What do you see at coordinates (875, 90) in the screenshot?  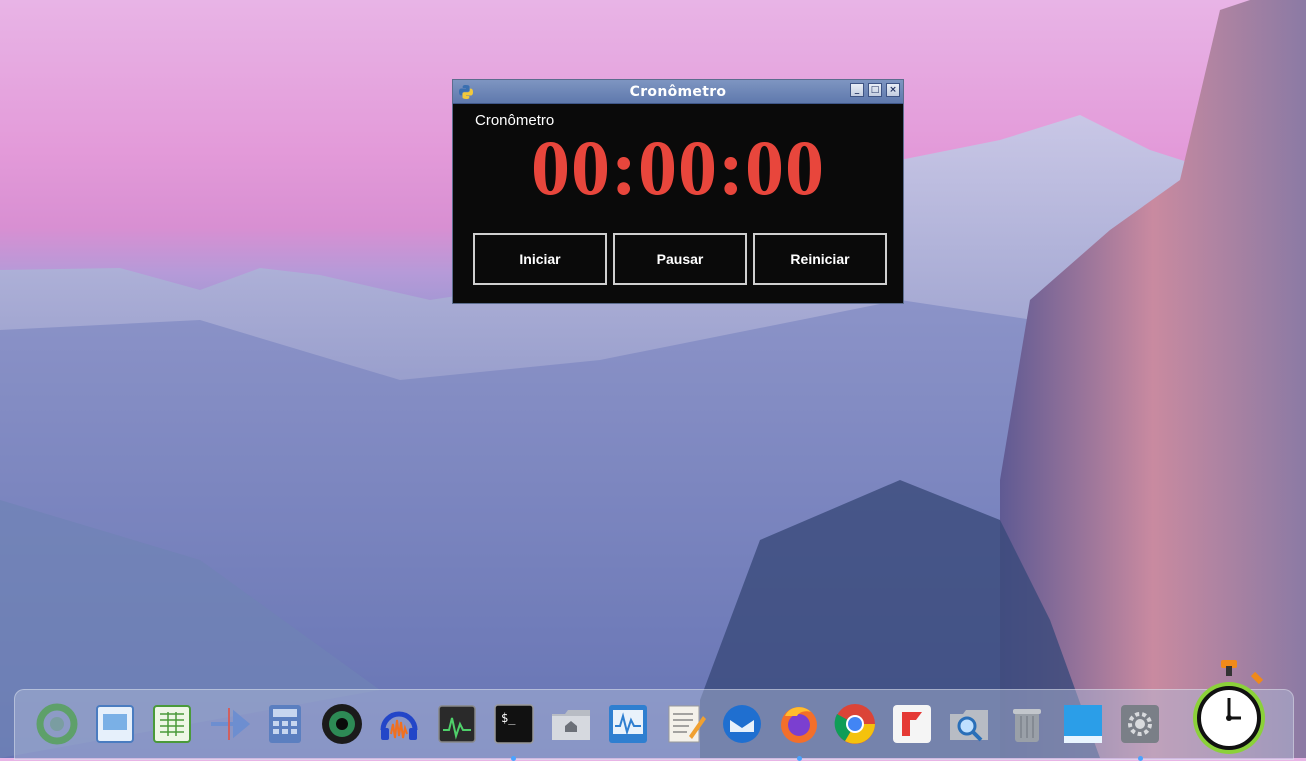 I see `maximize-button: □` at bounding box center [875, 90].